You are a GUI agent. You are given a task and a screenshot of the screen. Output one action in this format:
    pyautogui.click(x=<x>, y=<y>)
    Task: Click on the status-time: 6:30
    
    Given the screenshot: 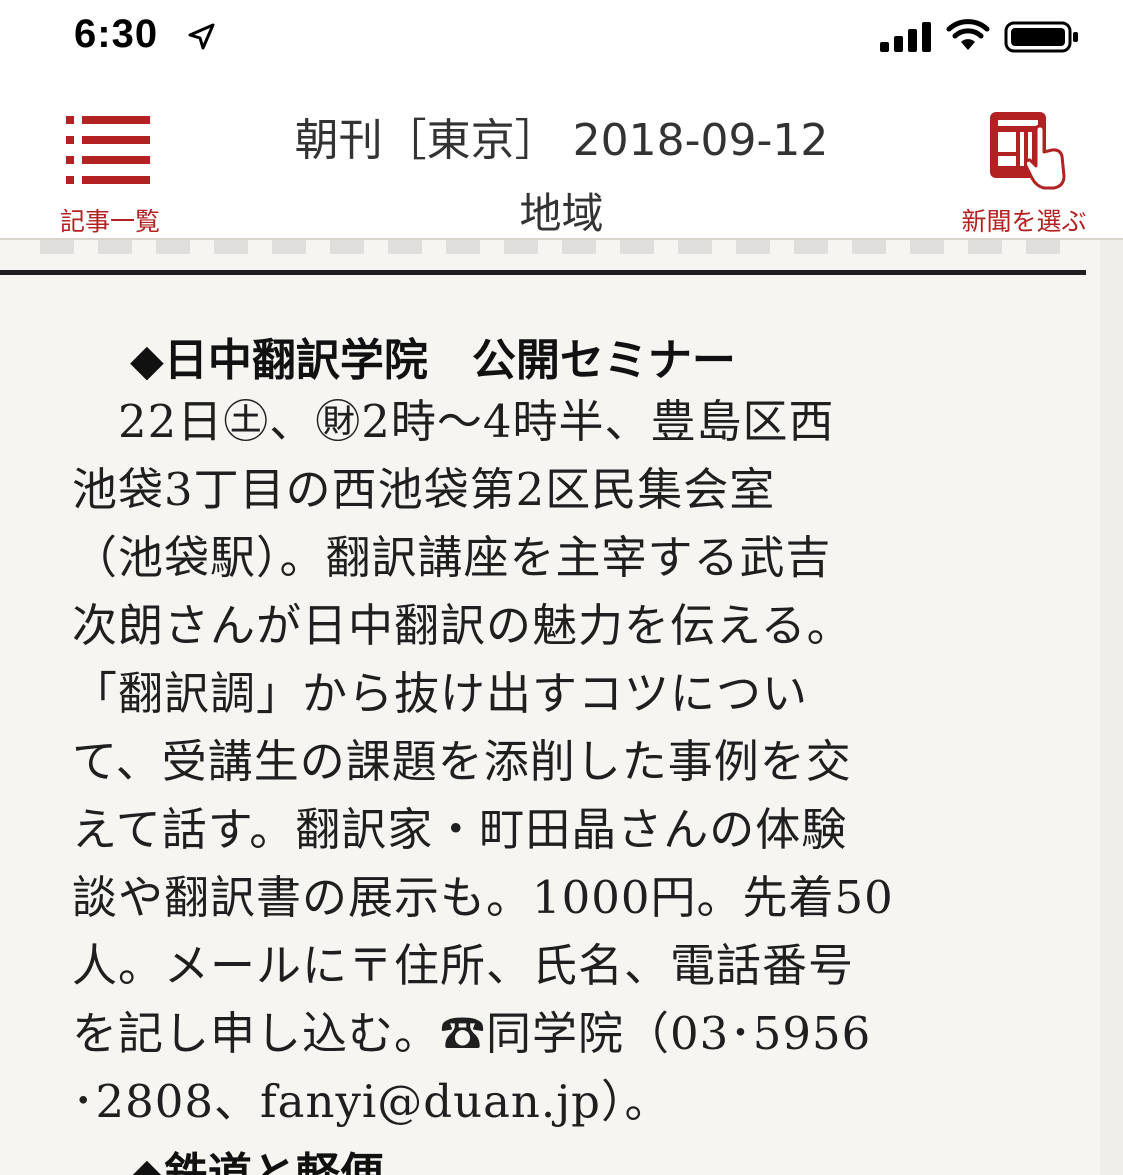 What is the action you would take?
    pyautogui.click(x=116, y=34)
    